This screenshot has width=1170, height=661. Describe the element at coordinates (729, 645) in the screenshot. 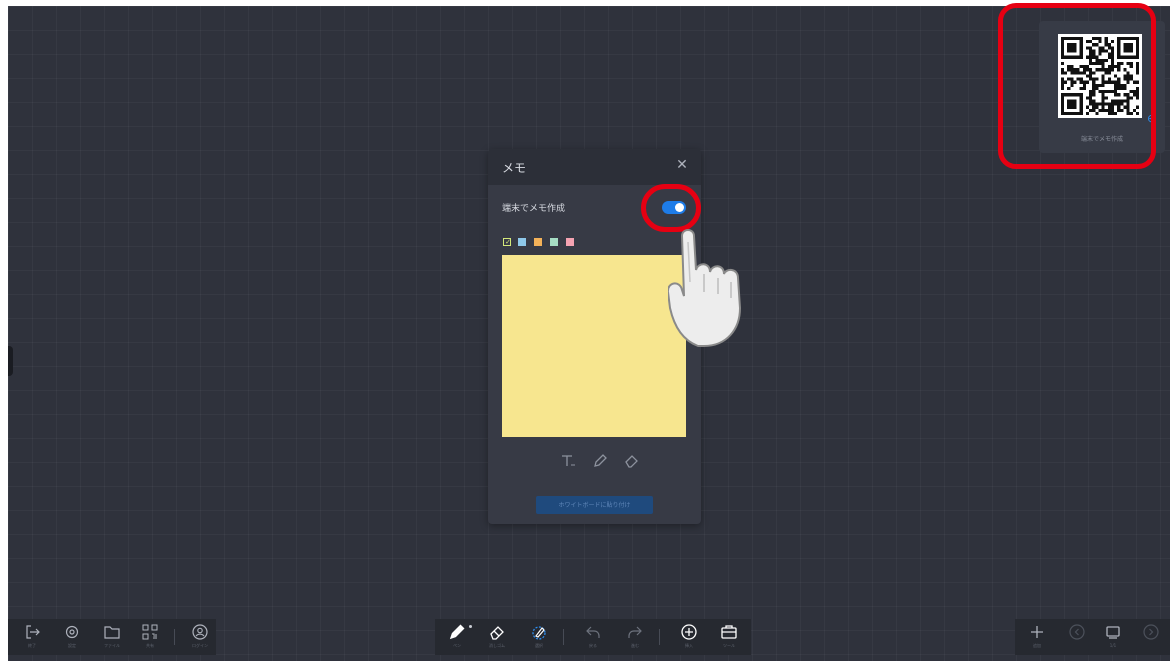

I see `tools-label: ツール` at that location.